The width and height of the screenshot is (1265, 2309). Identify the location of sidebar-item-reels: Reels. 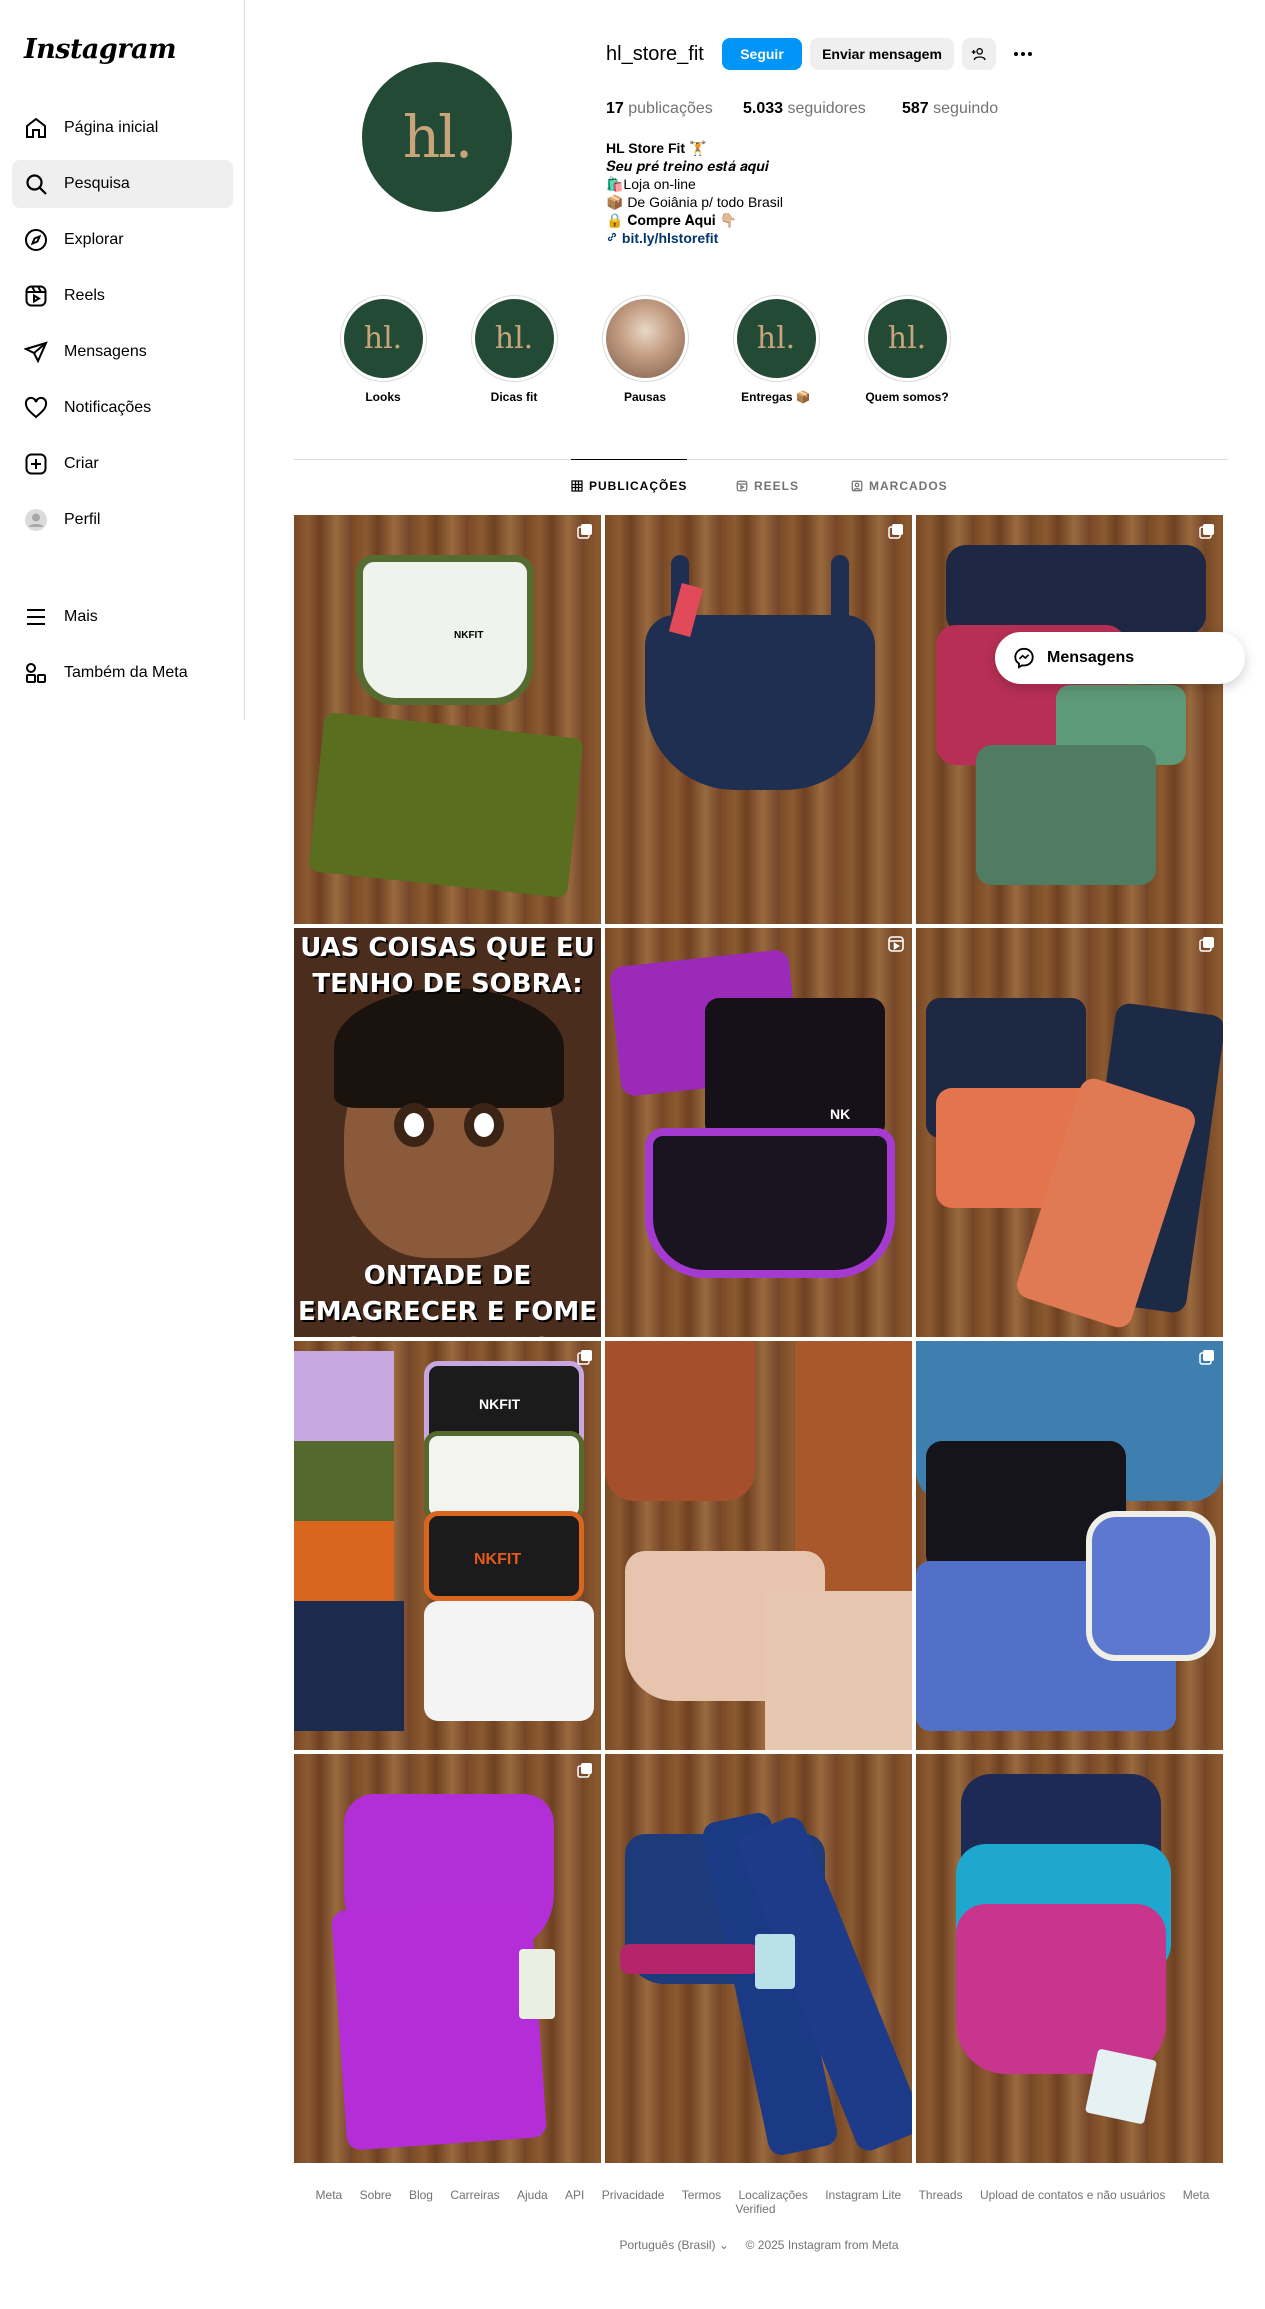
(122, 296).